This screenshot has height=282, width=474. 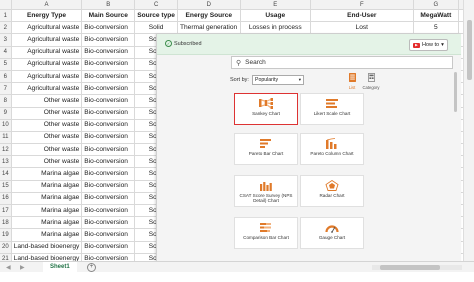 What do you see at coordinates (91, 267) in the screenshot?
I see `add-sheet-button: +` at bounding box center [91, 267].